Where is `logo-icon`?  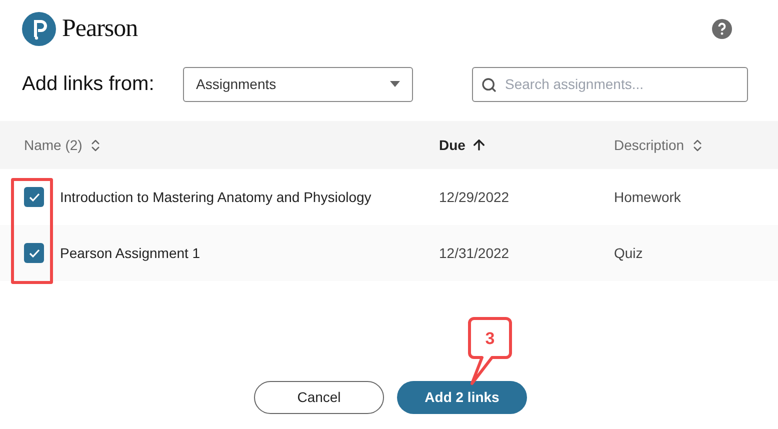 logo-icon is located at coordinates (39, 29).